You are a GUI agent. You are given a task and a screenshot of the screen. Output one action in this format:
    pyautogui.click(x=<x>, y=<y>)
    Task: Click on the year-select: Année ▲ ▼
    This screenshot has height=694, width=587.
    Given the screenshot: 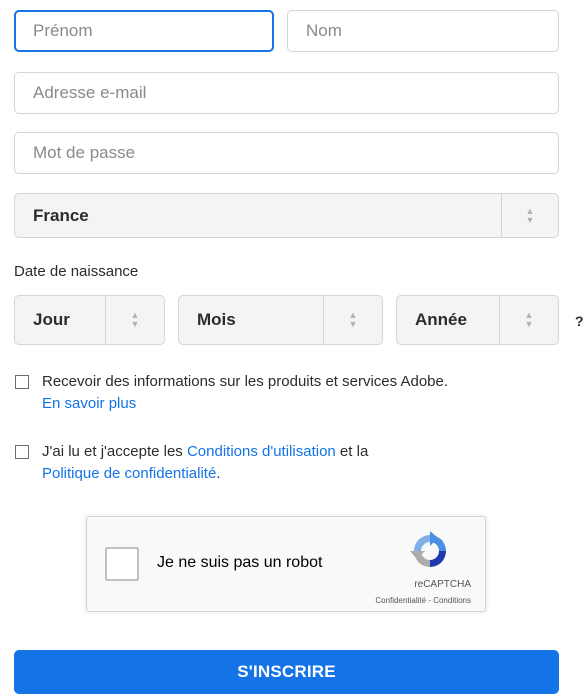 What is the action you would take?
    pyautogui.click(x=477, y=320)
    